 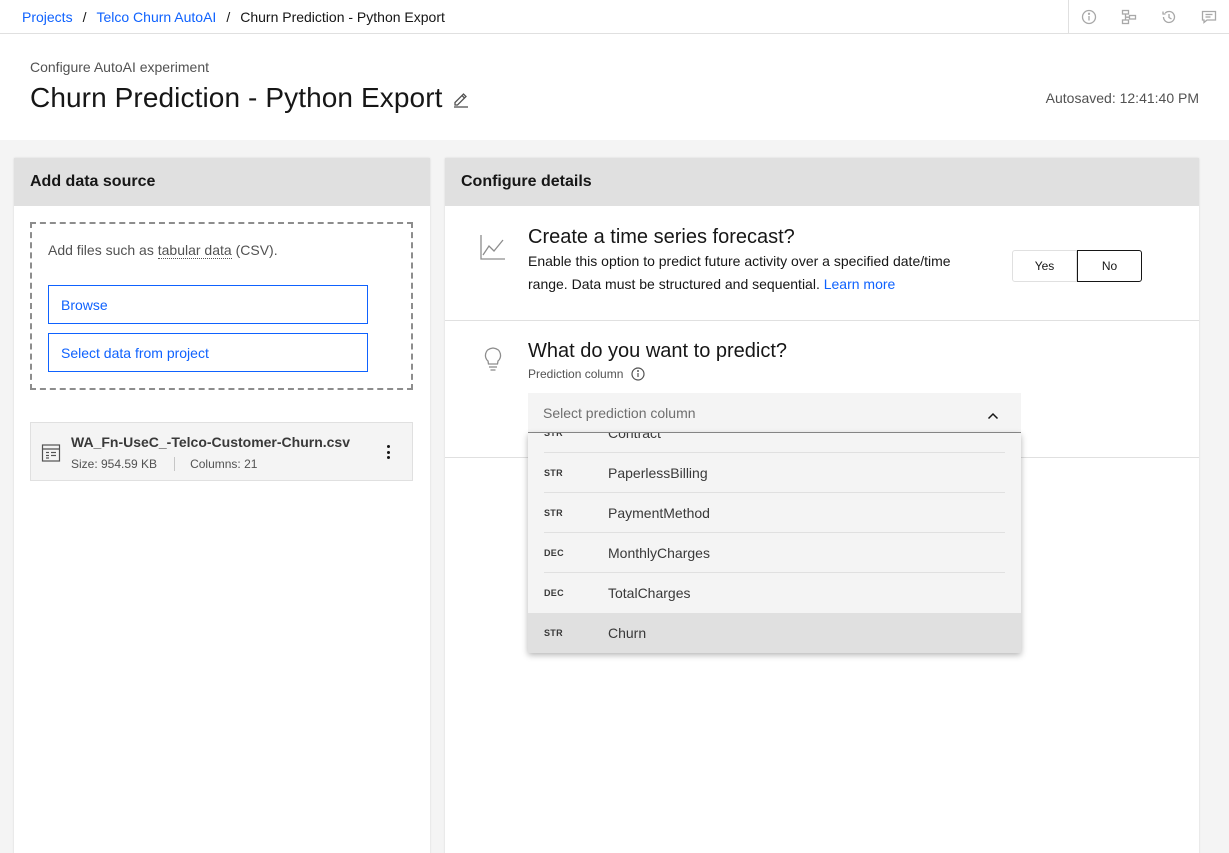 I want to click on comment-icon, so click(x=1209, y=16).